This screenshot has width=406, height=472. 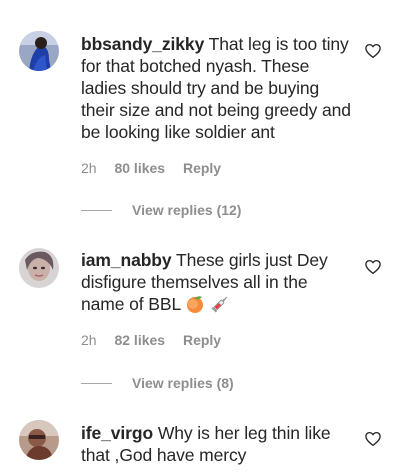 I want to click on comment-username: bbsandy_zikky, so click(x=142, y=44).